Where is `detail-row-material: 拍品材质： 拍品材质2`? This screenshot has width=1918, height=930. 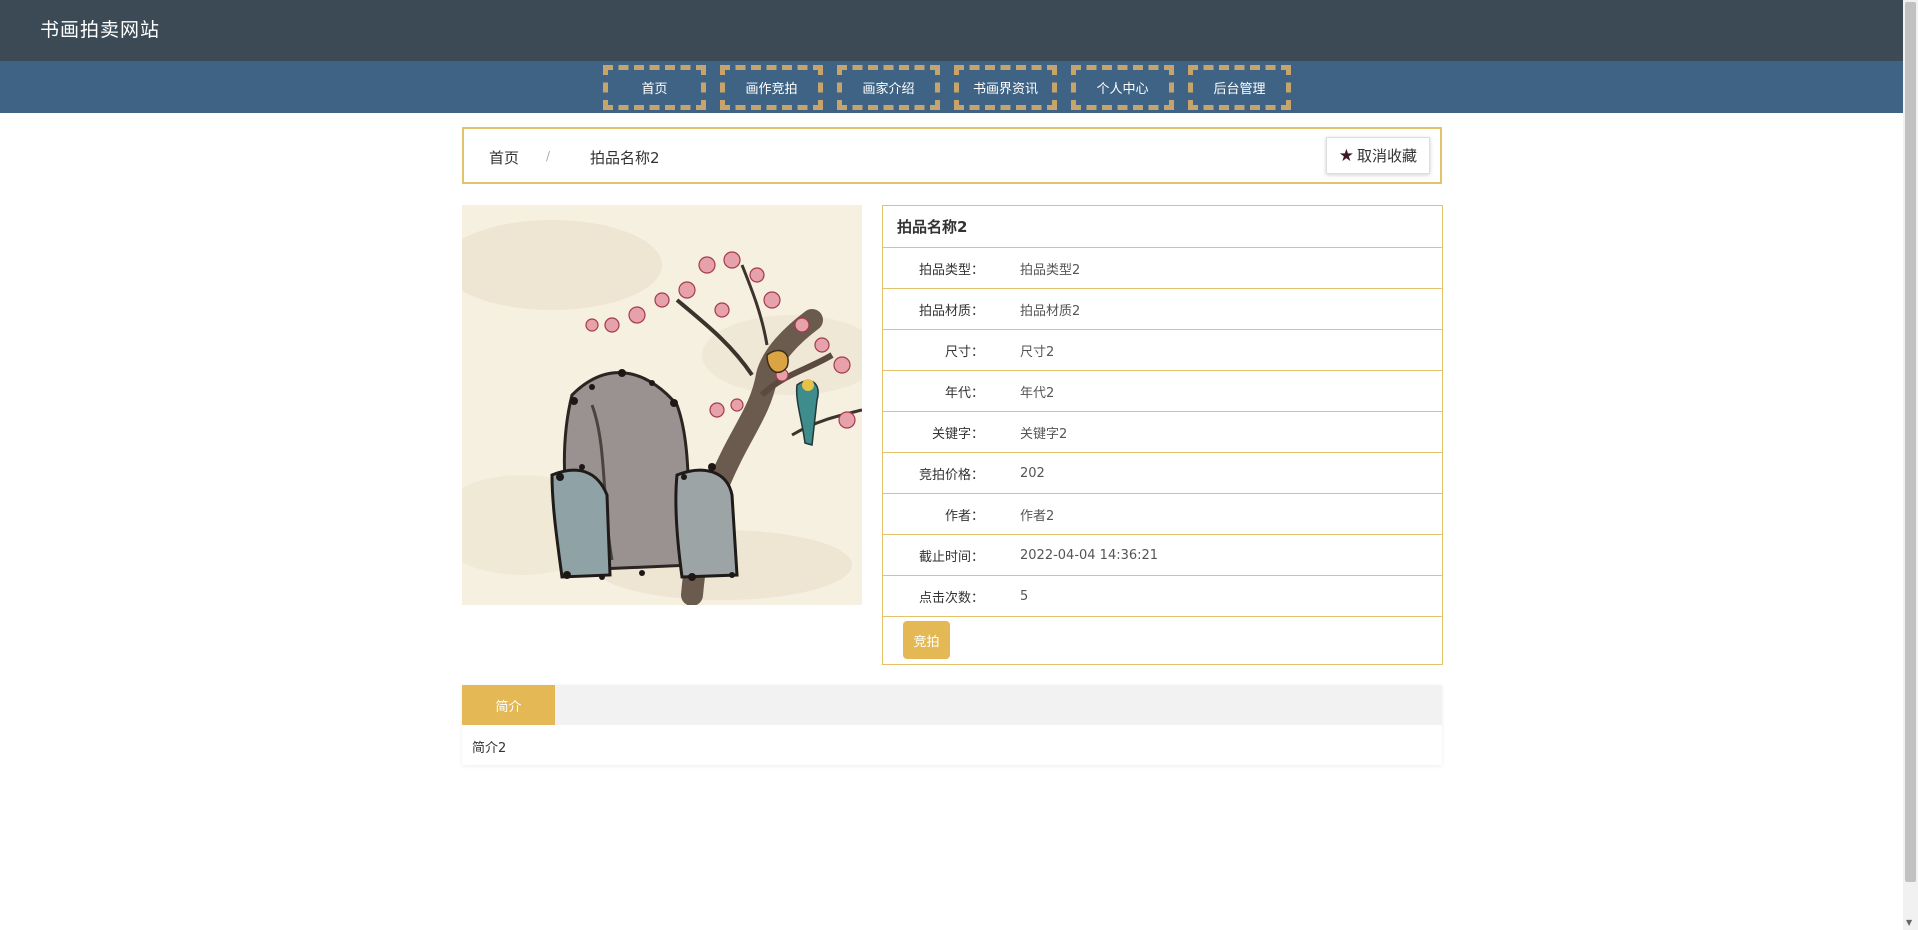 detail-row-material: 拍品材质： 拍品材质2 is located at coordinates (1162, 309).